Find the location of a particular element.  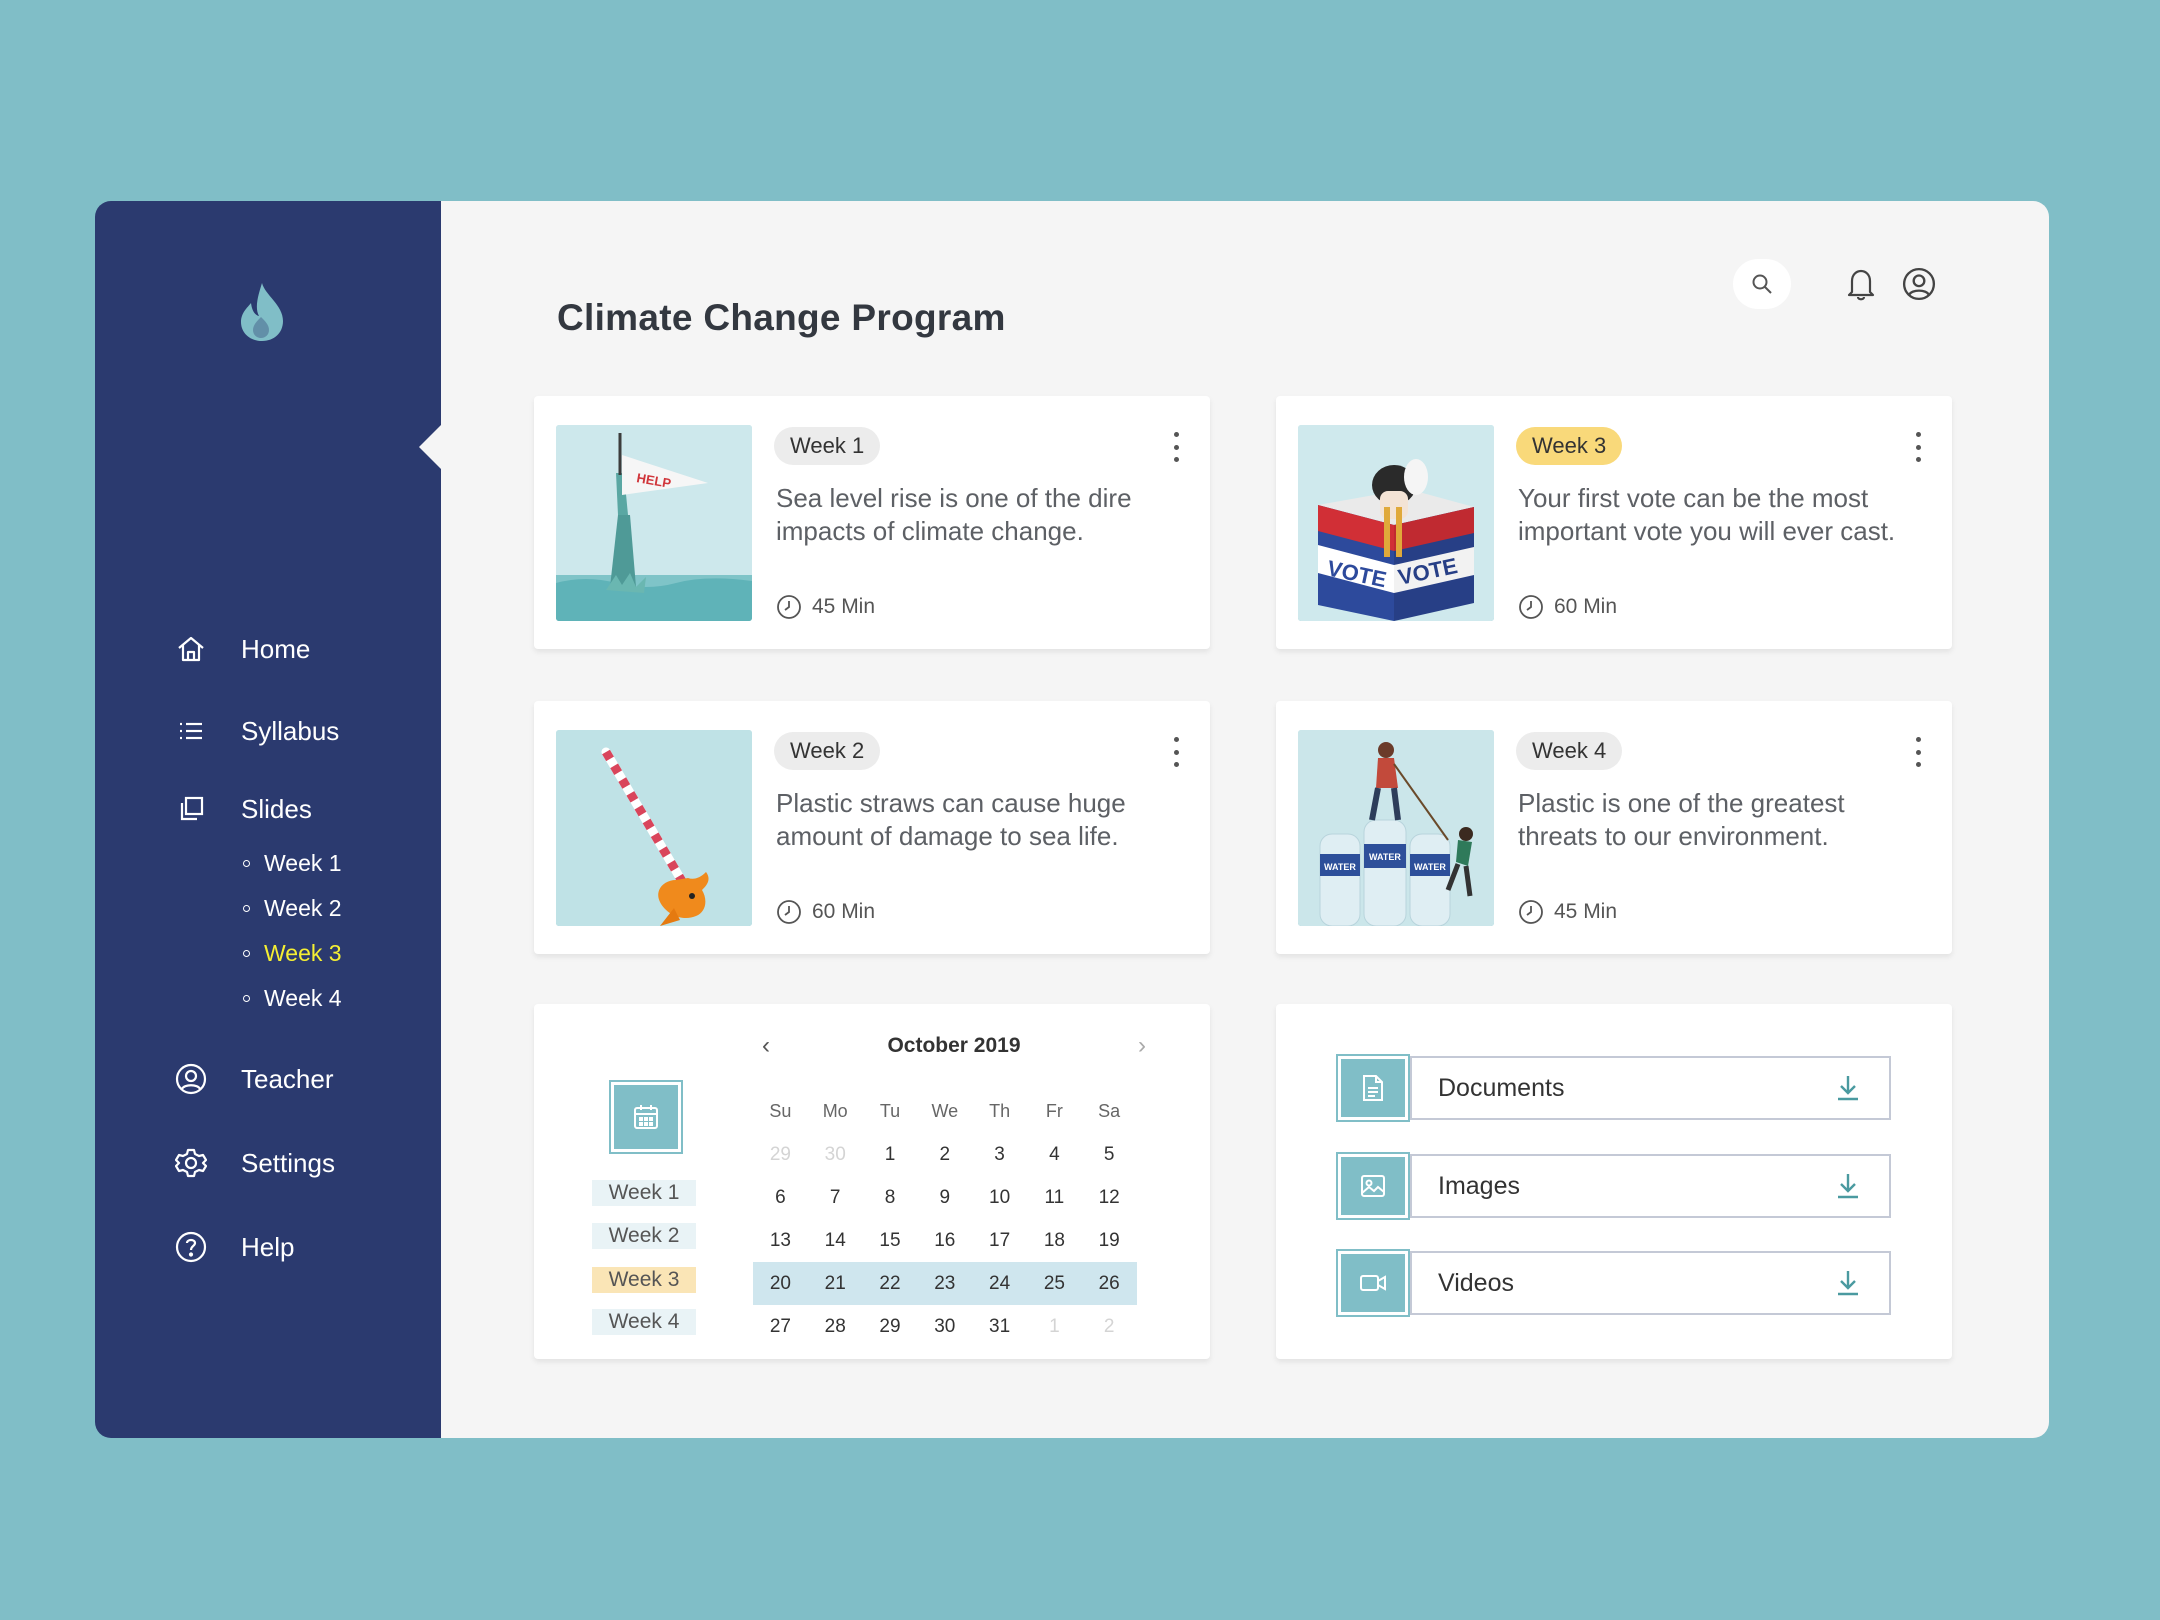

prev-month-button: ‹ is located at coordinates (766, 1046).